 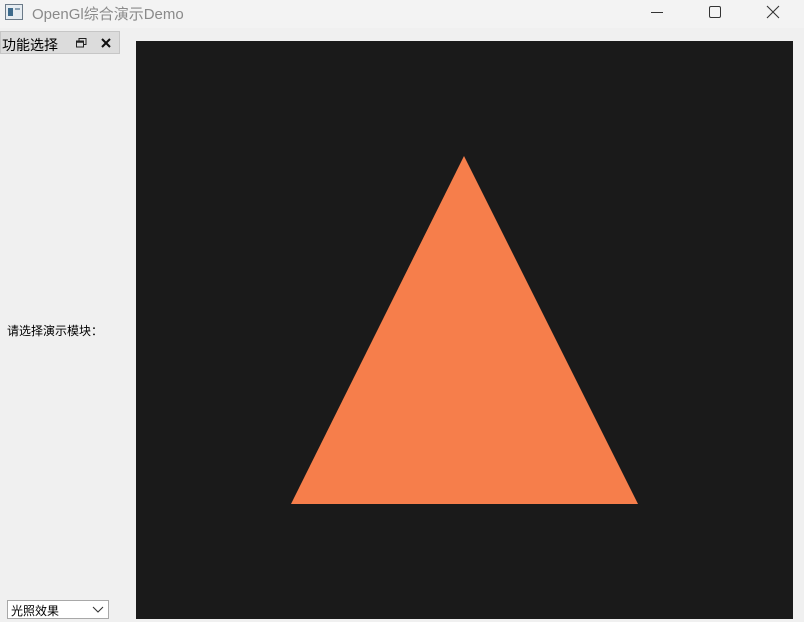 I want to click on dock-float-icon, so click(x=80, y=43).